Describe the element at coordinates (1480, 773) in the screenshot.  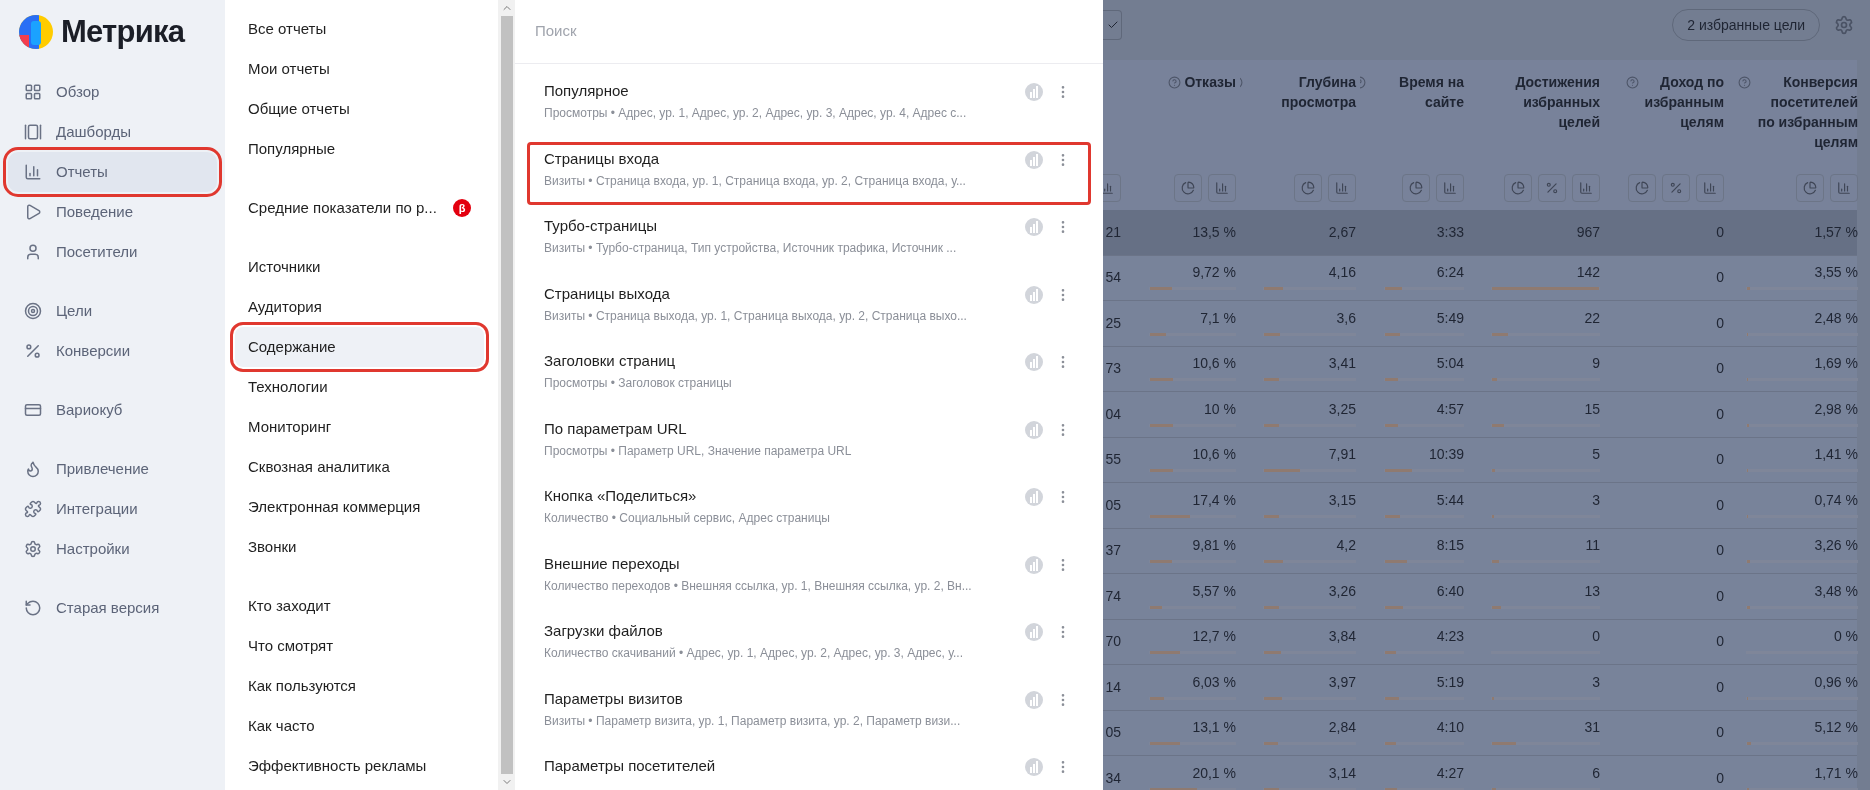
I see `table-row: 34 20,1 % 3,14 4:27 6 0 1,71 %` at that location.